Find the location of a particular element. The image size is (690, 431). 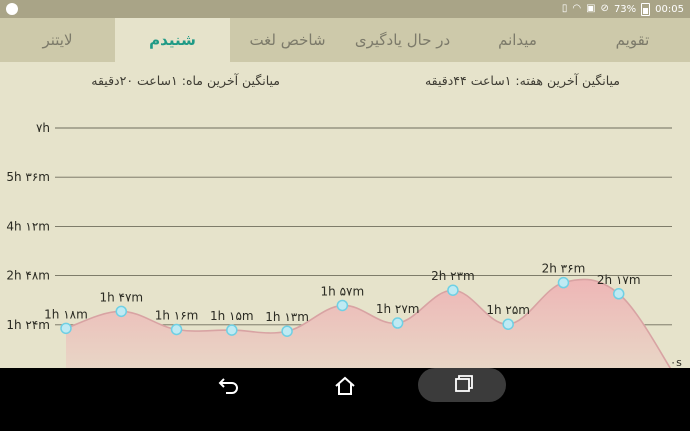

alarm-icon: ⊘ is located at coordinates (604, 8).